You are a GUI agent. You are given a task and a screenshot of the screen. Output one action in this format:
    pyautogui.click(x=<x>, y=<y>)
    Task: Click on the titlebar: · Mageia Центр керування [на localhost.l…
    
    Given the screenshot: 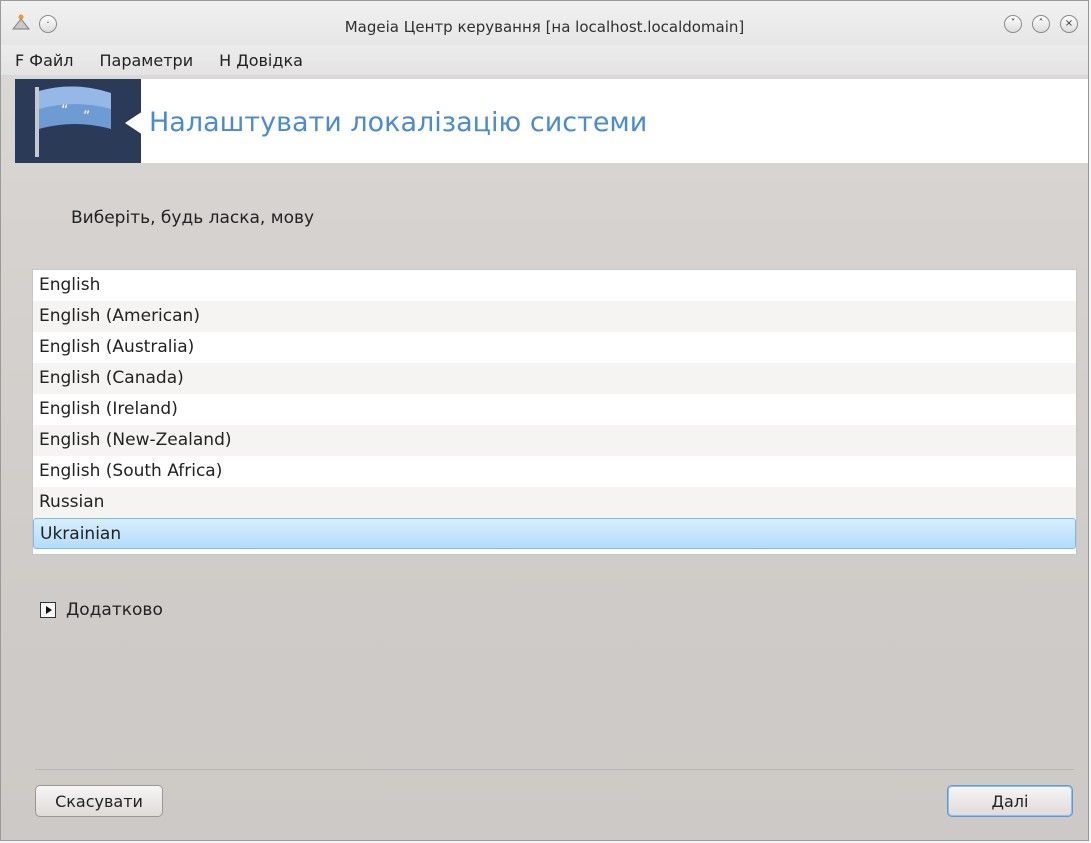 What is the action you would take?
    pyautogui.click(x=544, y=23)
    